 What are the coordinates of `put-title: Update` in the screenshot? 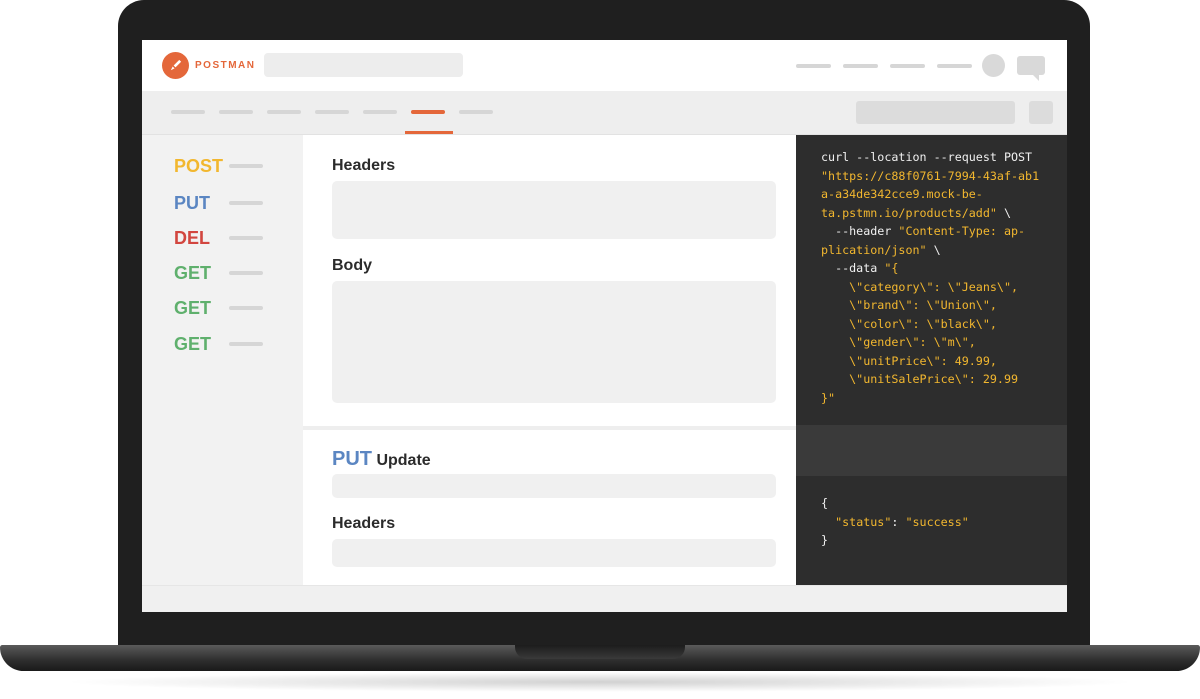 It's located at (403, 460).